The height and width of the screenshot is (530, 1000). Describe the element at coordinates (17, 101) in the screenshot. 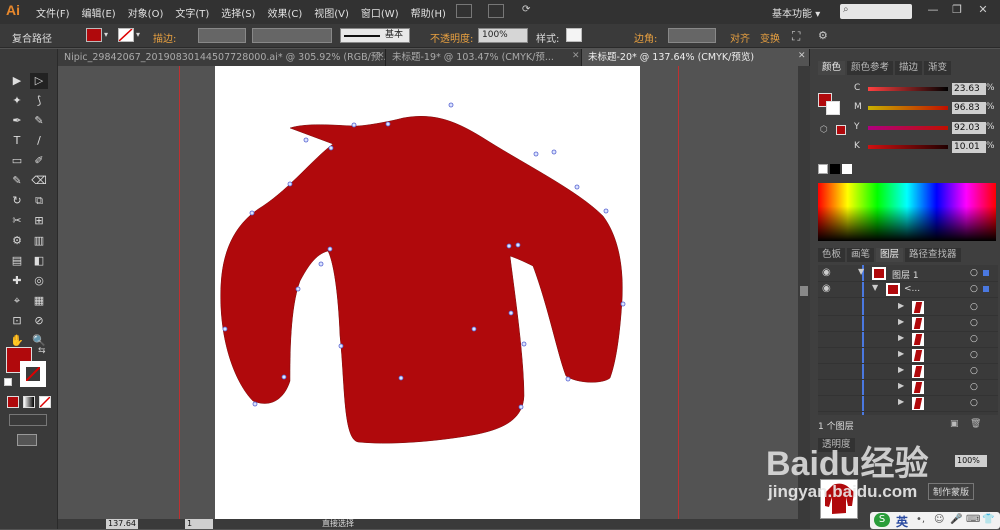

I see `magic-wand-tool-icon: ✦` at that location.